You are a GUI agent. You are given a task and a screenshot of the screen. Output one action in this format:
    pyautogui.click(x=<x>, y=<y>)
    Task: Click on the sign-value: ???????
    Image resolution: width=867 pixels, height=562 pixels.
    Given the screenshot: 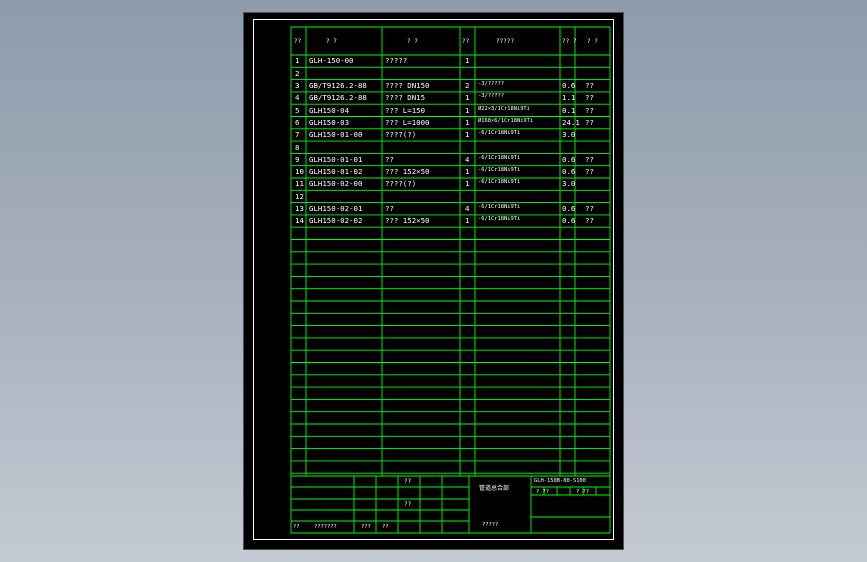 What is the action you would take?
    pyautogui.click(x=325, y=527)
    